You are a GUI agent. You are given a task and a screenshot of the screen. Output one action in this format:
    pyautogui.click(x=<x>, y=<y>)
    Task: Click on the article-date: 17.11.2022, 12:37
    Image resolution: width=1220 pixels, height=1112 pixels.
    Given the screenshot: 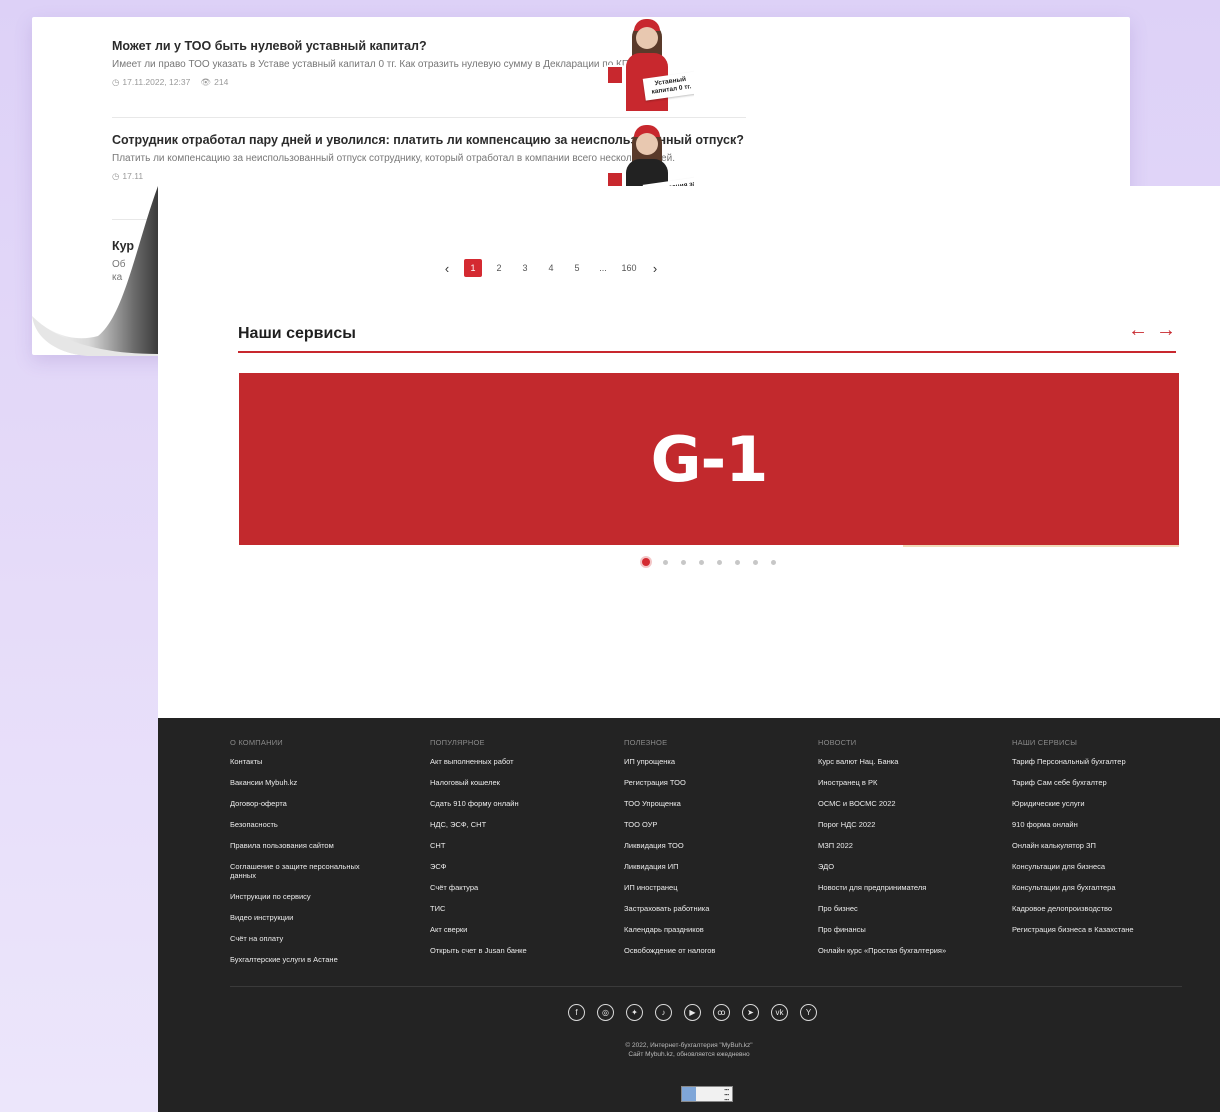 What is the action you would take?
    pyautogui.click(x=156, y=82)
    